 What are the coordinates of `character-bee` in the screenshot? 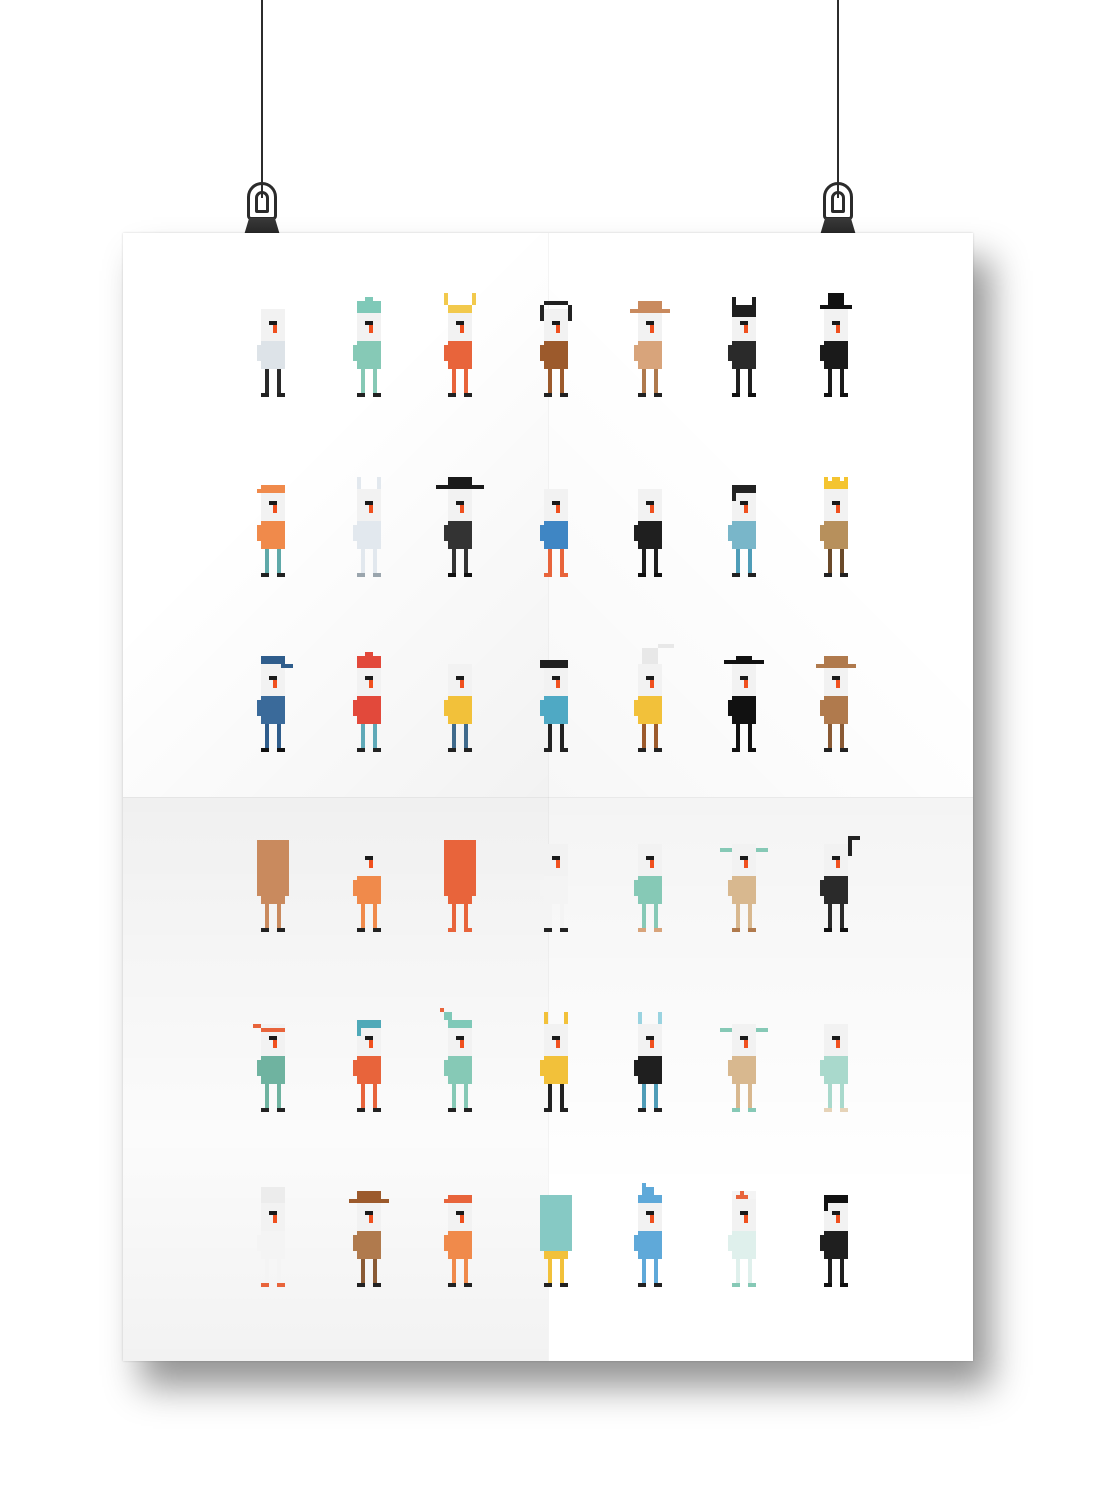 It's located at (556, 1060).